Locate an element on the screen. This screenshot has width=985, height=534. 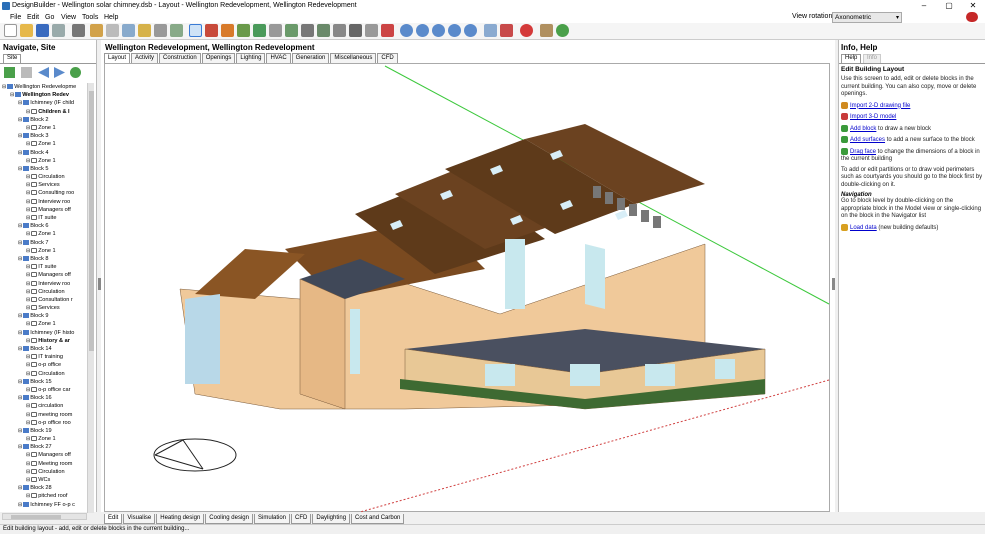
menu-edit: Edit is located at coordinates (33, 17).